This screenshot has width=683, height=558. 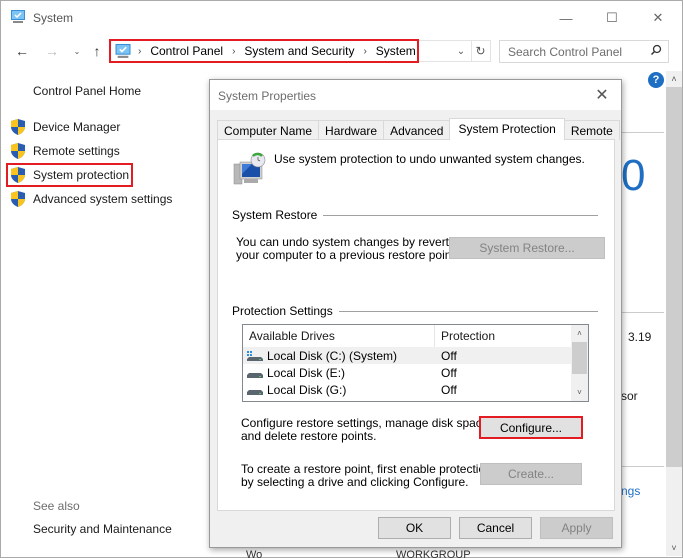 What do you see at coordinates (77, 51) in the screenshot?
I see `recent-locations-chevron-icon: ⌄` at bounding box center [77, 51].